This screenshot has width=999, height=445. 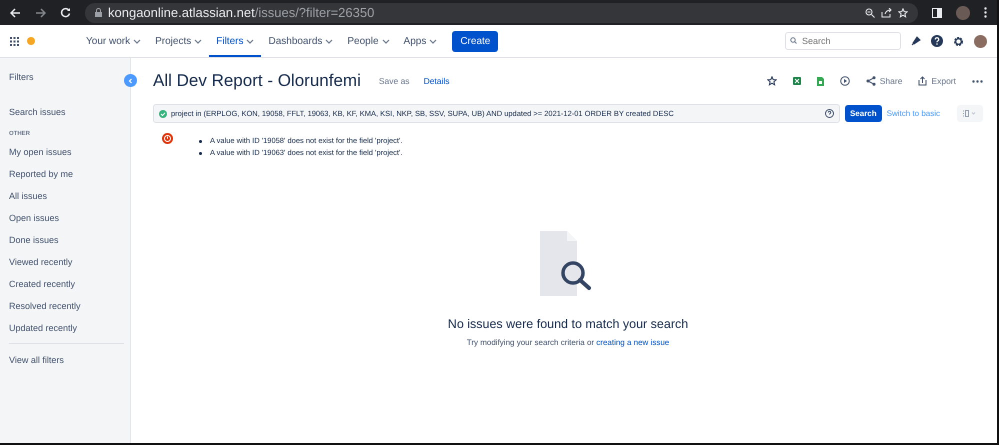 I want to click on save-as-link: Save as, so click(x=394, y=81).